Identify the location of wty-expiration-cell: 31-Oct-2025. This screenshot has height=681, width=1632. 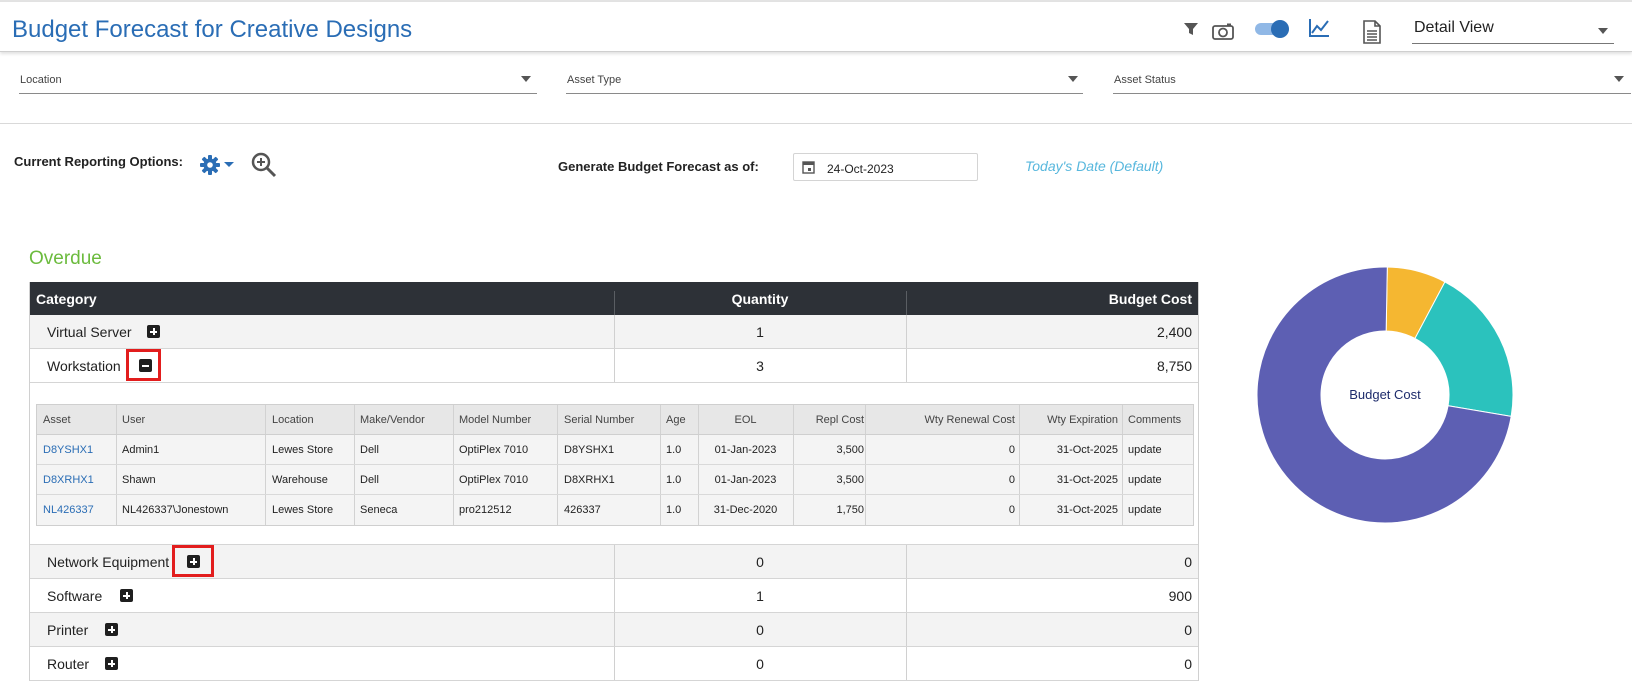
(1087, 510).